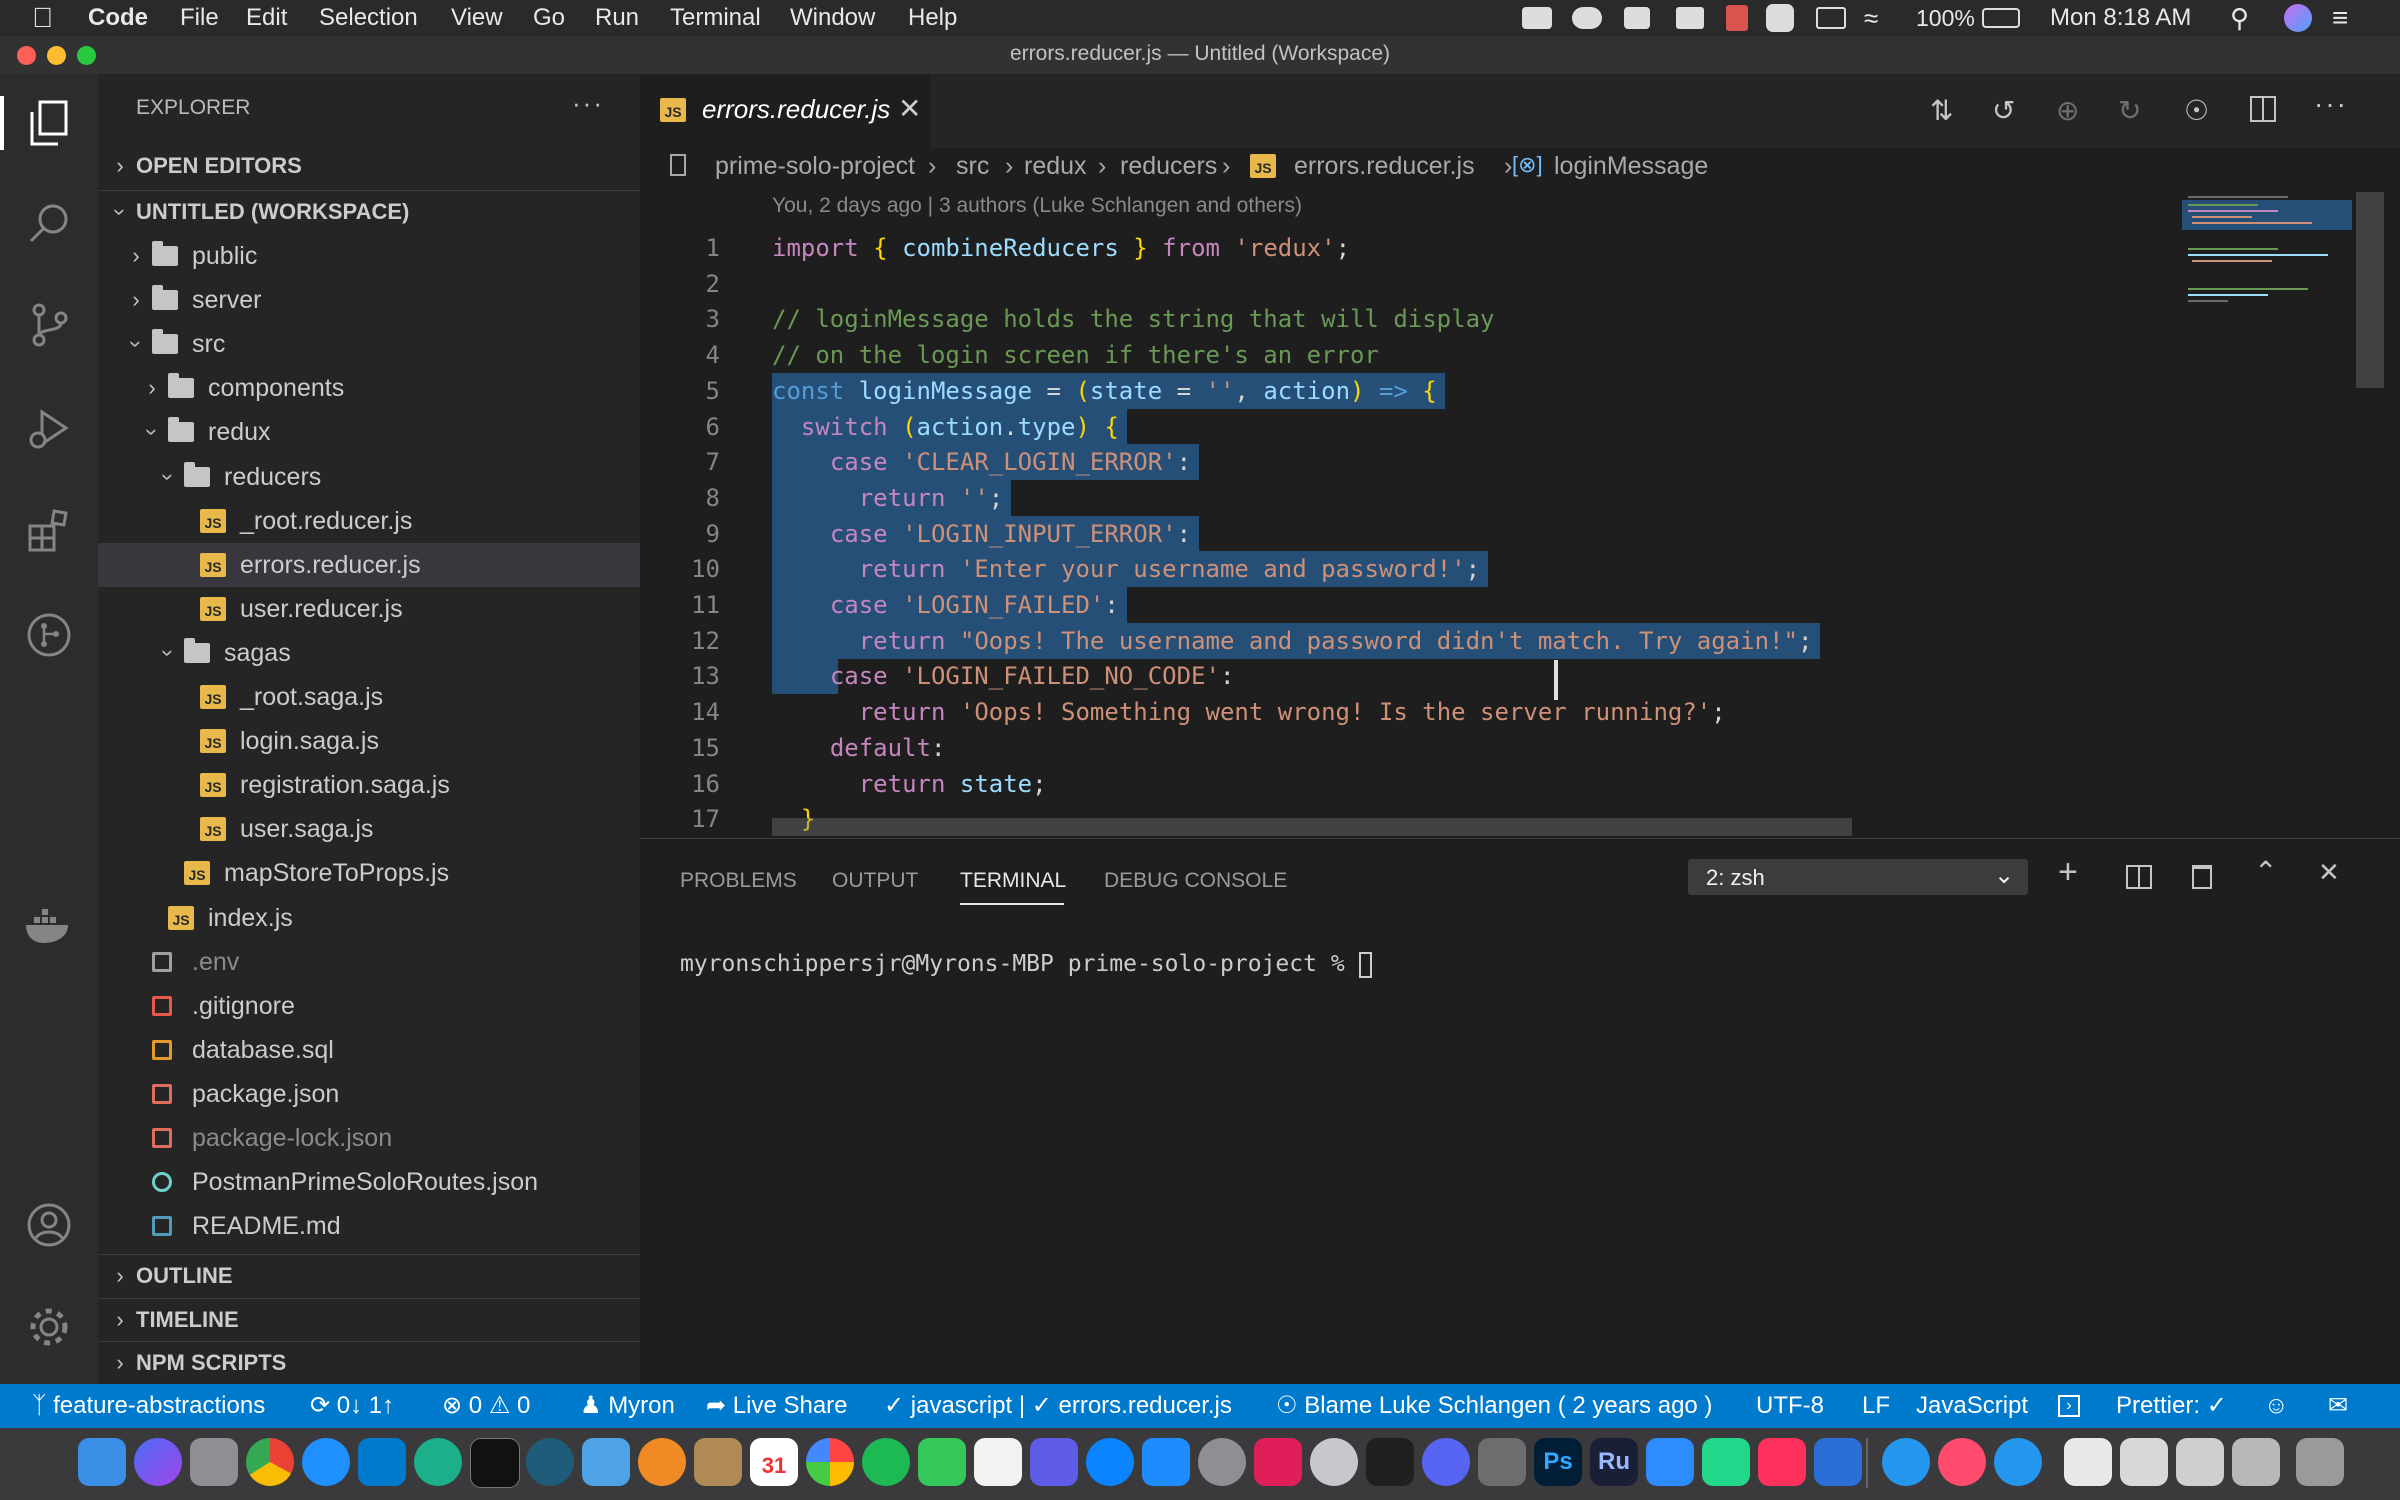 This screenshot has height=1500, width=2400. I want to click on next-change-icon: ↻, so click(2129, 110).